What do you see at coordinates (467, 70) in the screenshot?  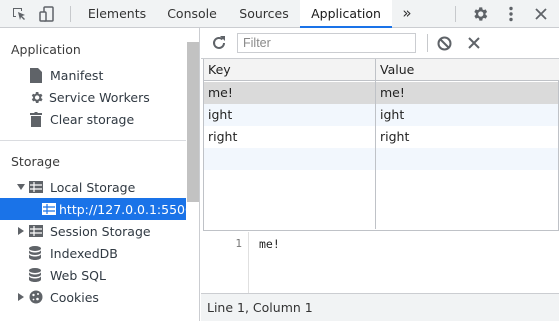 I see `column-header-value: Value` at bounding box center [467, 70].